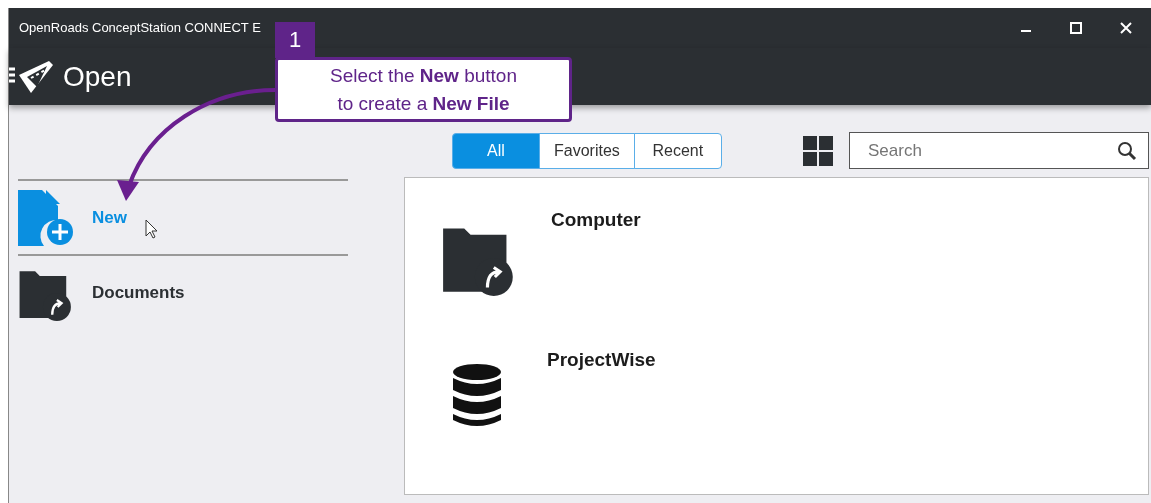 Image resolution: width=1151 pixels, height=503 pixels. I want to click on window-title: OpenRoads ConceptStation CONNECT E, so click(140, 28).